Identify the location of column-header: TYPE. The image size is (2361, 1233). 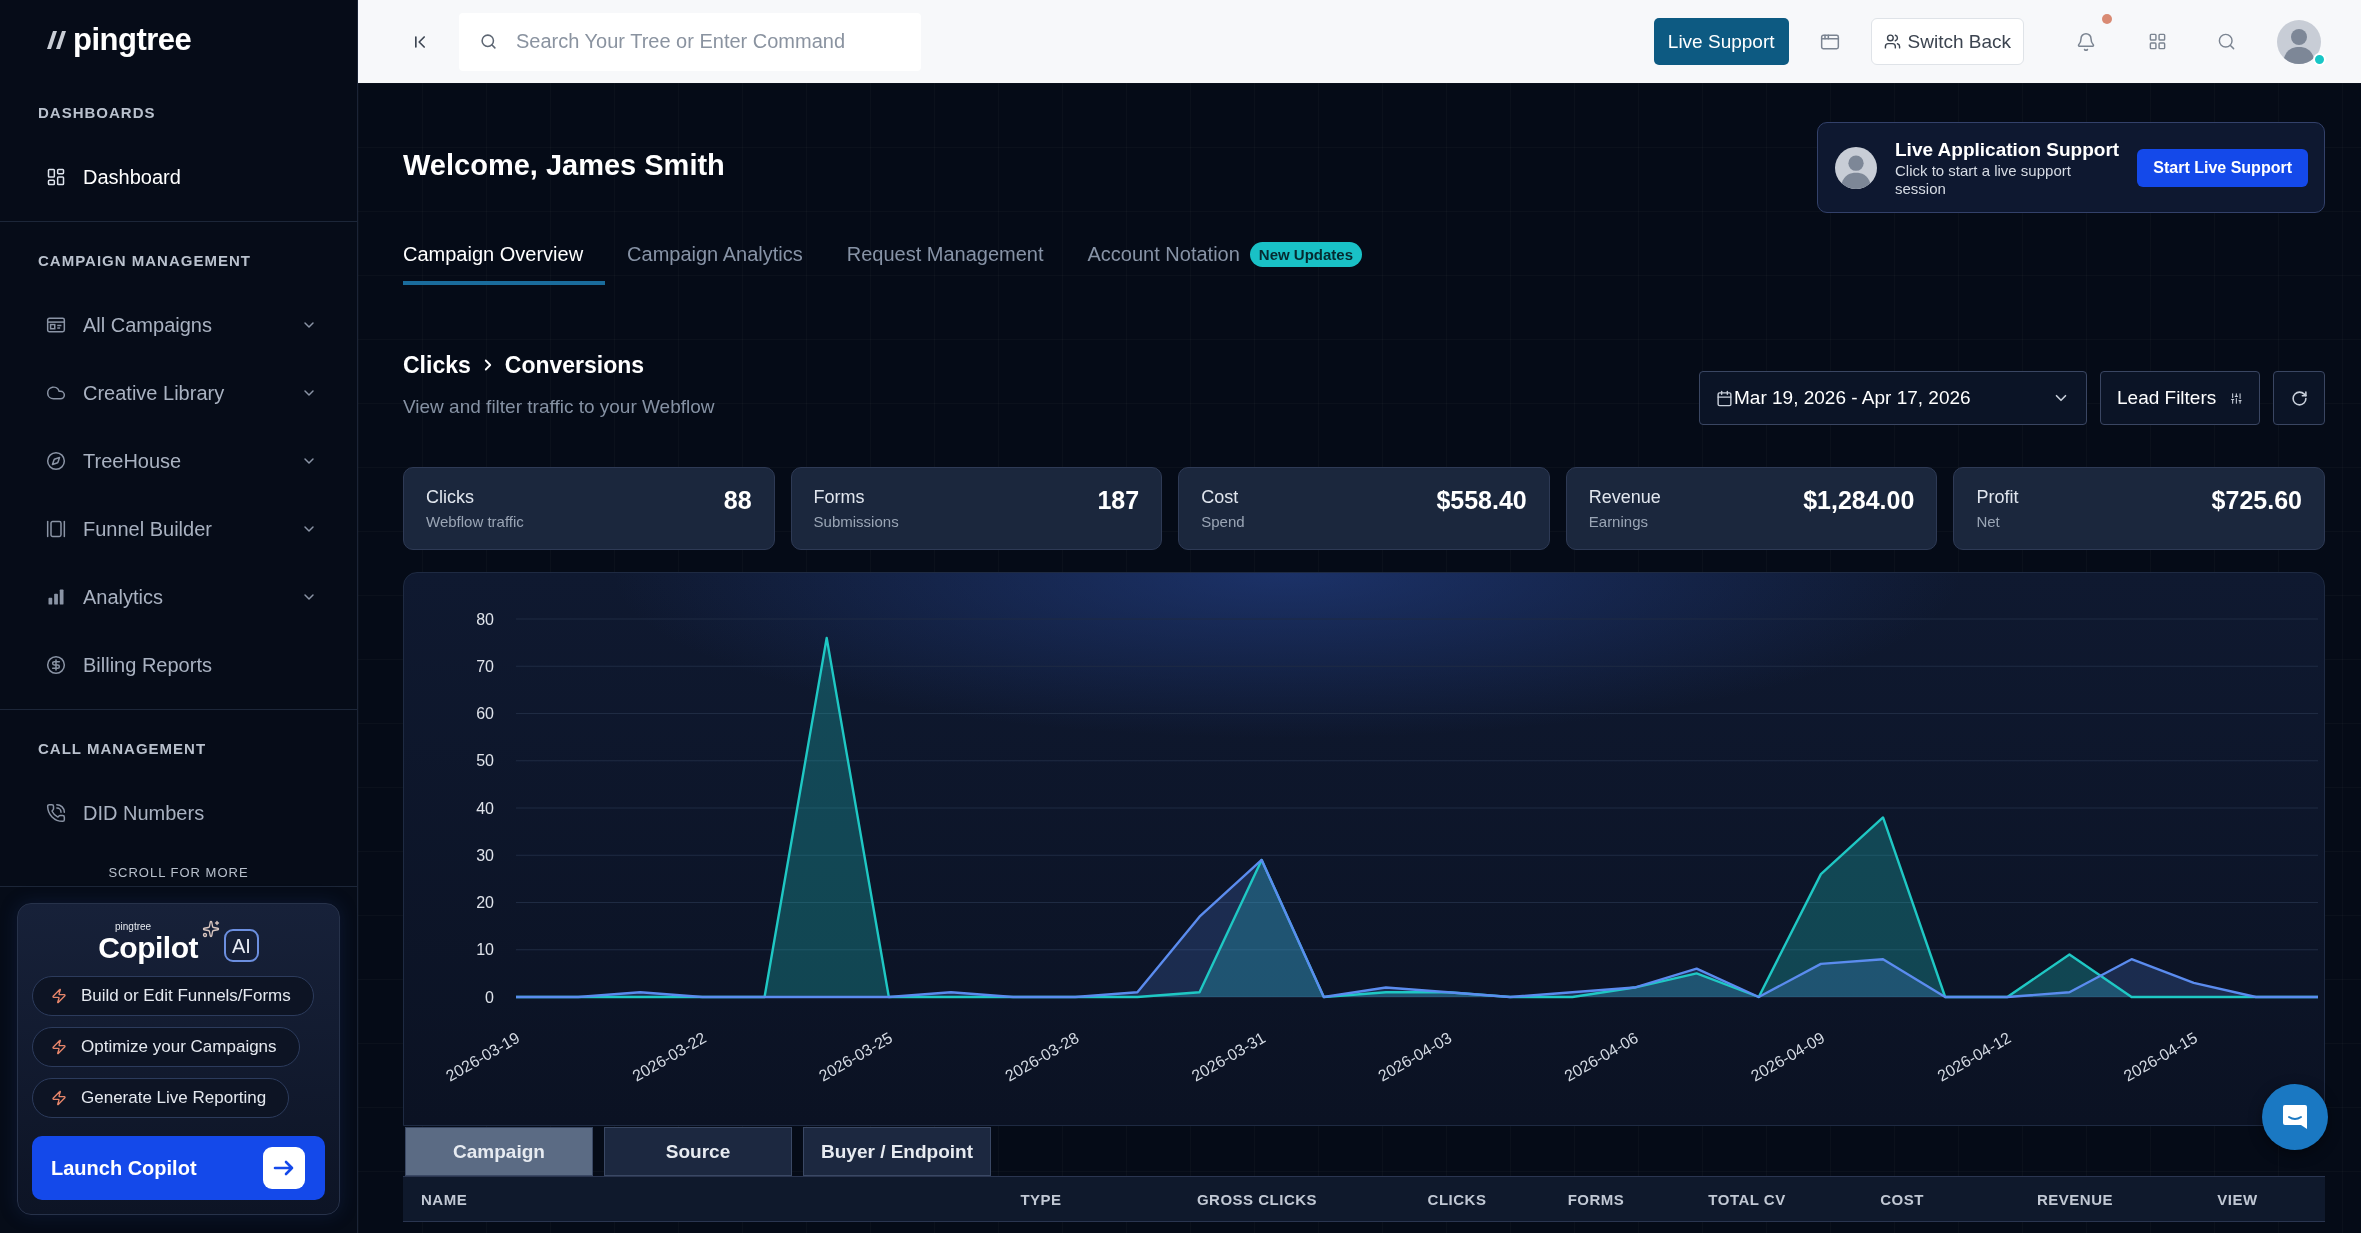
(1041, 1199).